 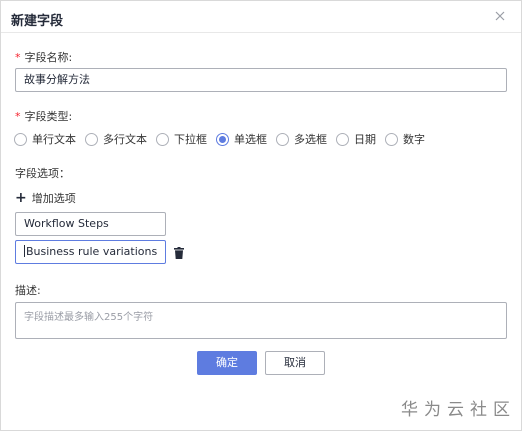 I want to click on option-input-focused: Business rule variations, so click(x=90, y=252).